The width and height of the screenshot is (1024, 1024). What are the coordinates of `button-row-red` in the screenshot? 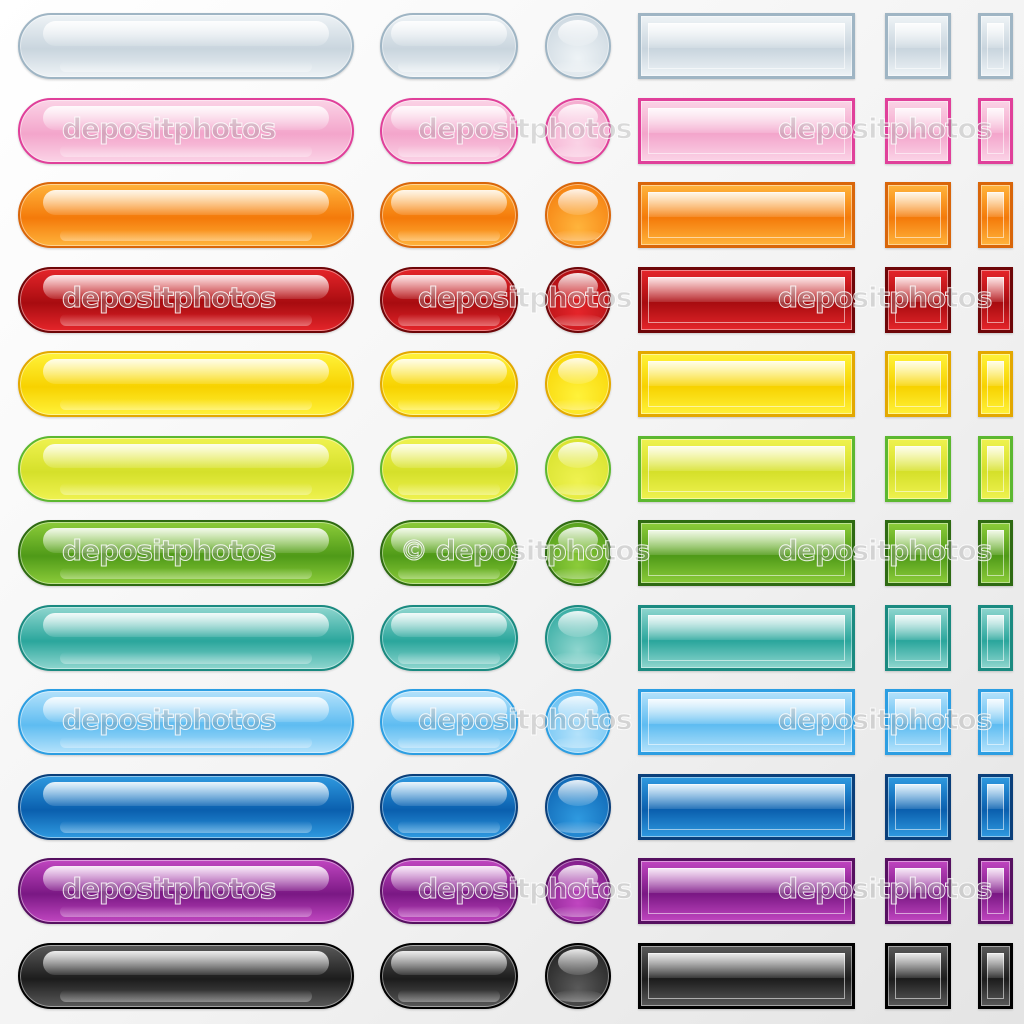 It's located at (512, 299).